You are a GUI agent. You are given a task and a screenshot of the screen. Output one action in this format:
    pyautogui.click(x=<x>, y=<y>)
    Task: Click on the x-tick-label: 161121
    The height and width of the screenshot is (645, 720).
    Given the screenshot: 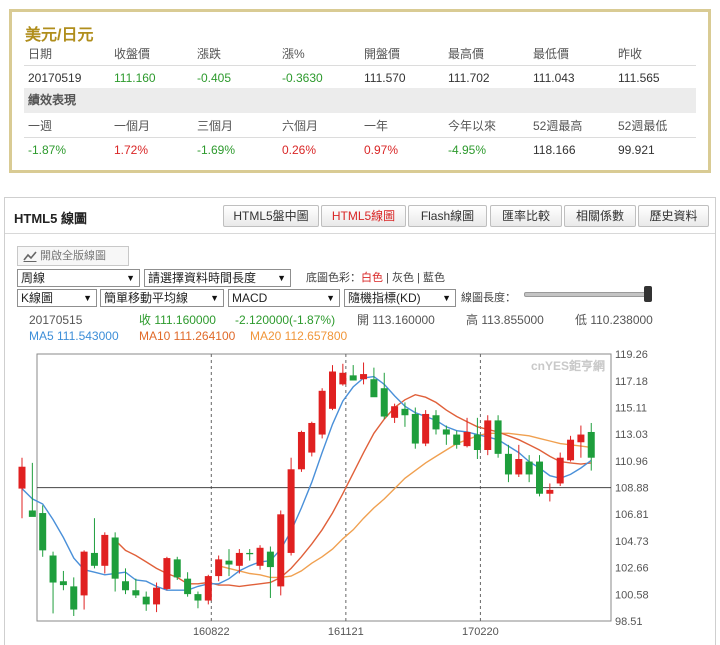 What is the action you would take?
    pyautogui.click(x=346, y=632)
    